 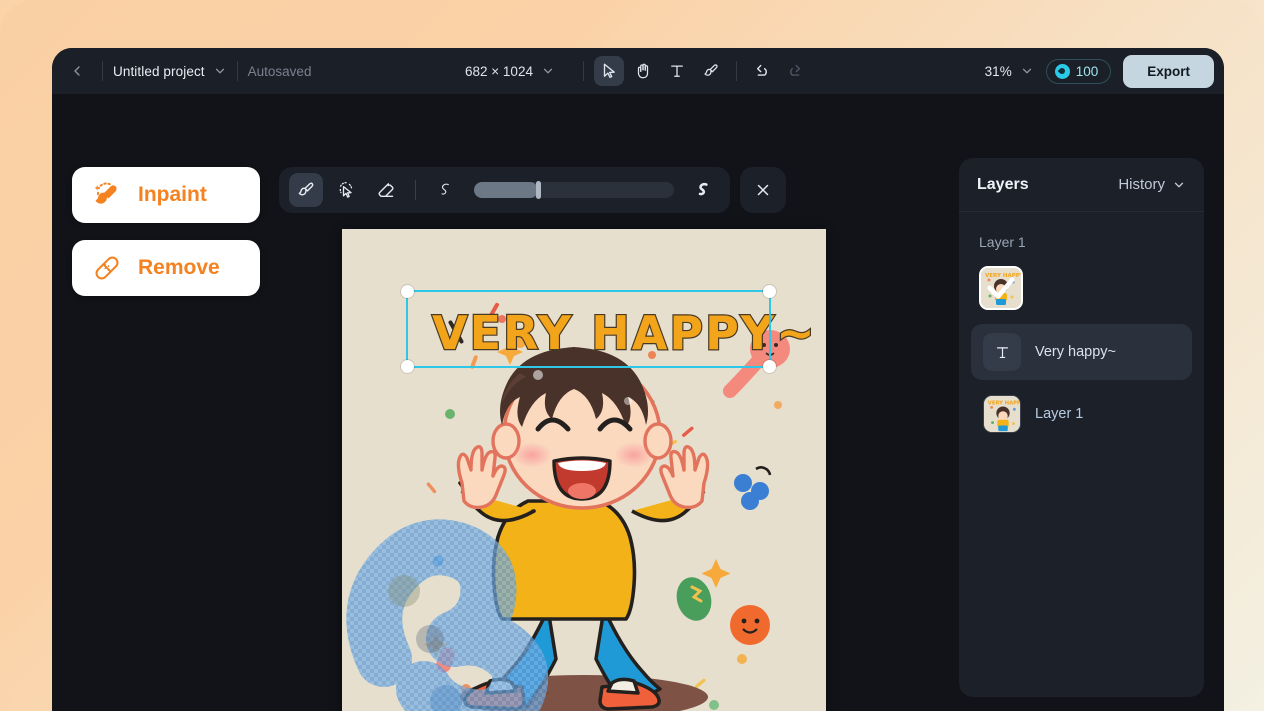 I want to click on layer-name: Very happy~, so click(x=1076, y=352).